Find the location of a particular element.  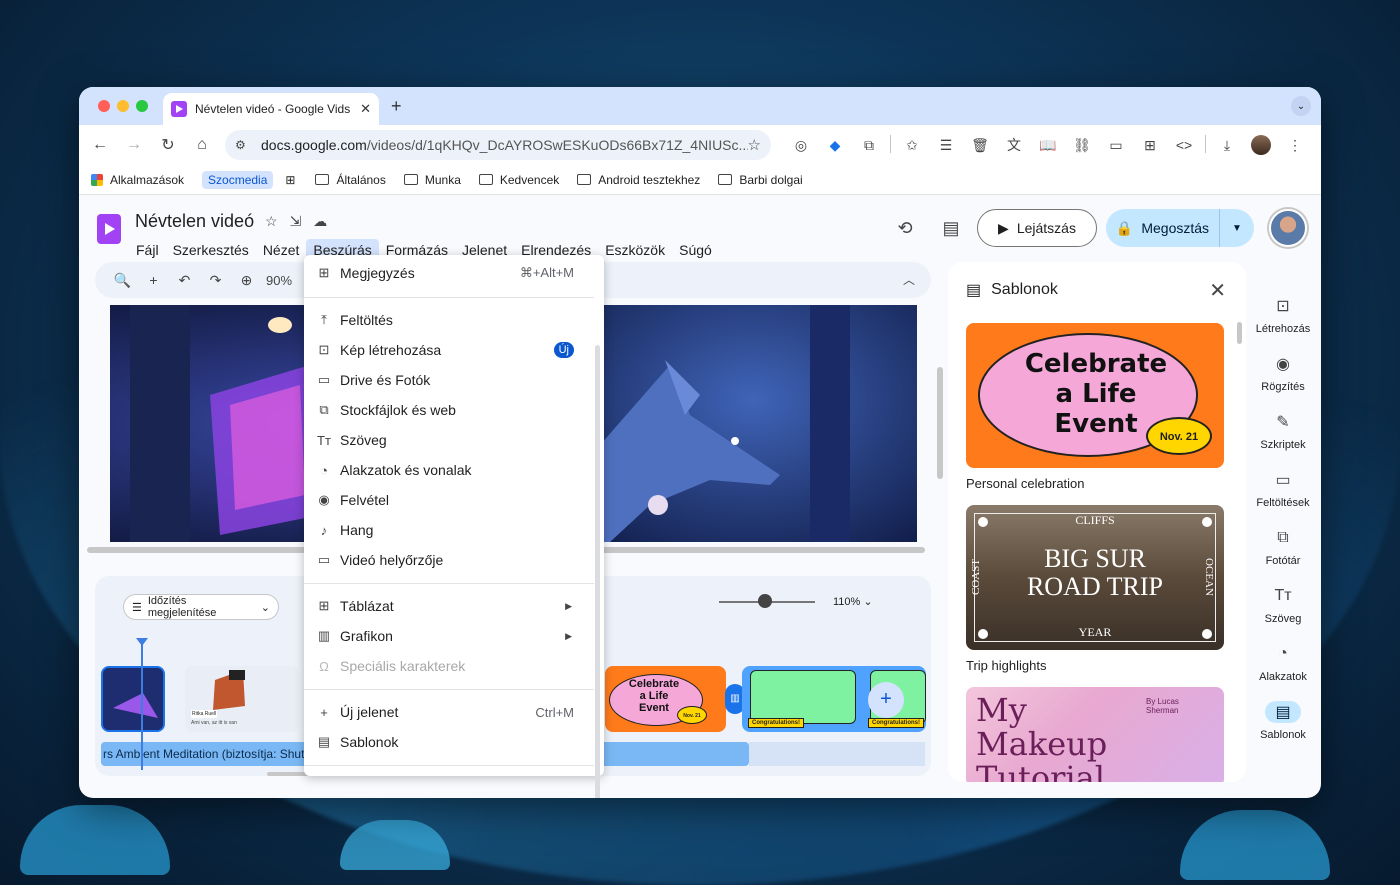

menu-item-record: ◉ Felvétel is located at coordinates (449, 500).